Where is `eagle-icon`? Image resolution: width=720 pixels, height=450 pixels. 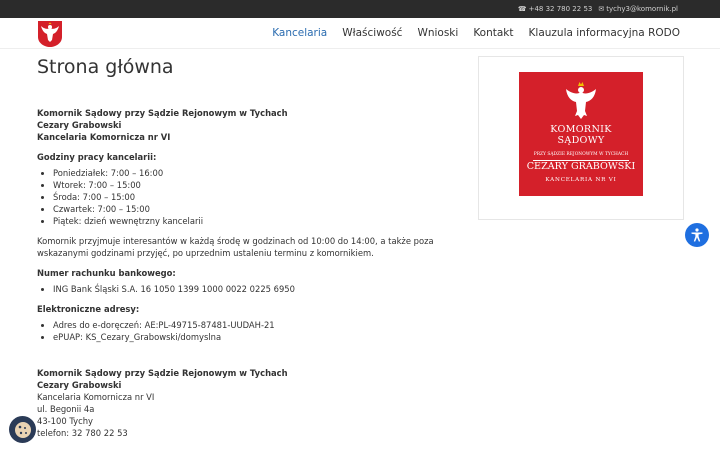 eagle-icon is located at coordinates (581, 100).